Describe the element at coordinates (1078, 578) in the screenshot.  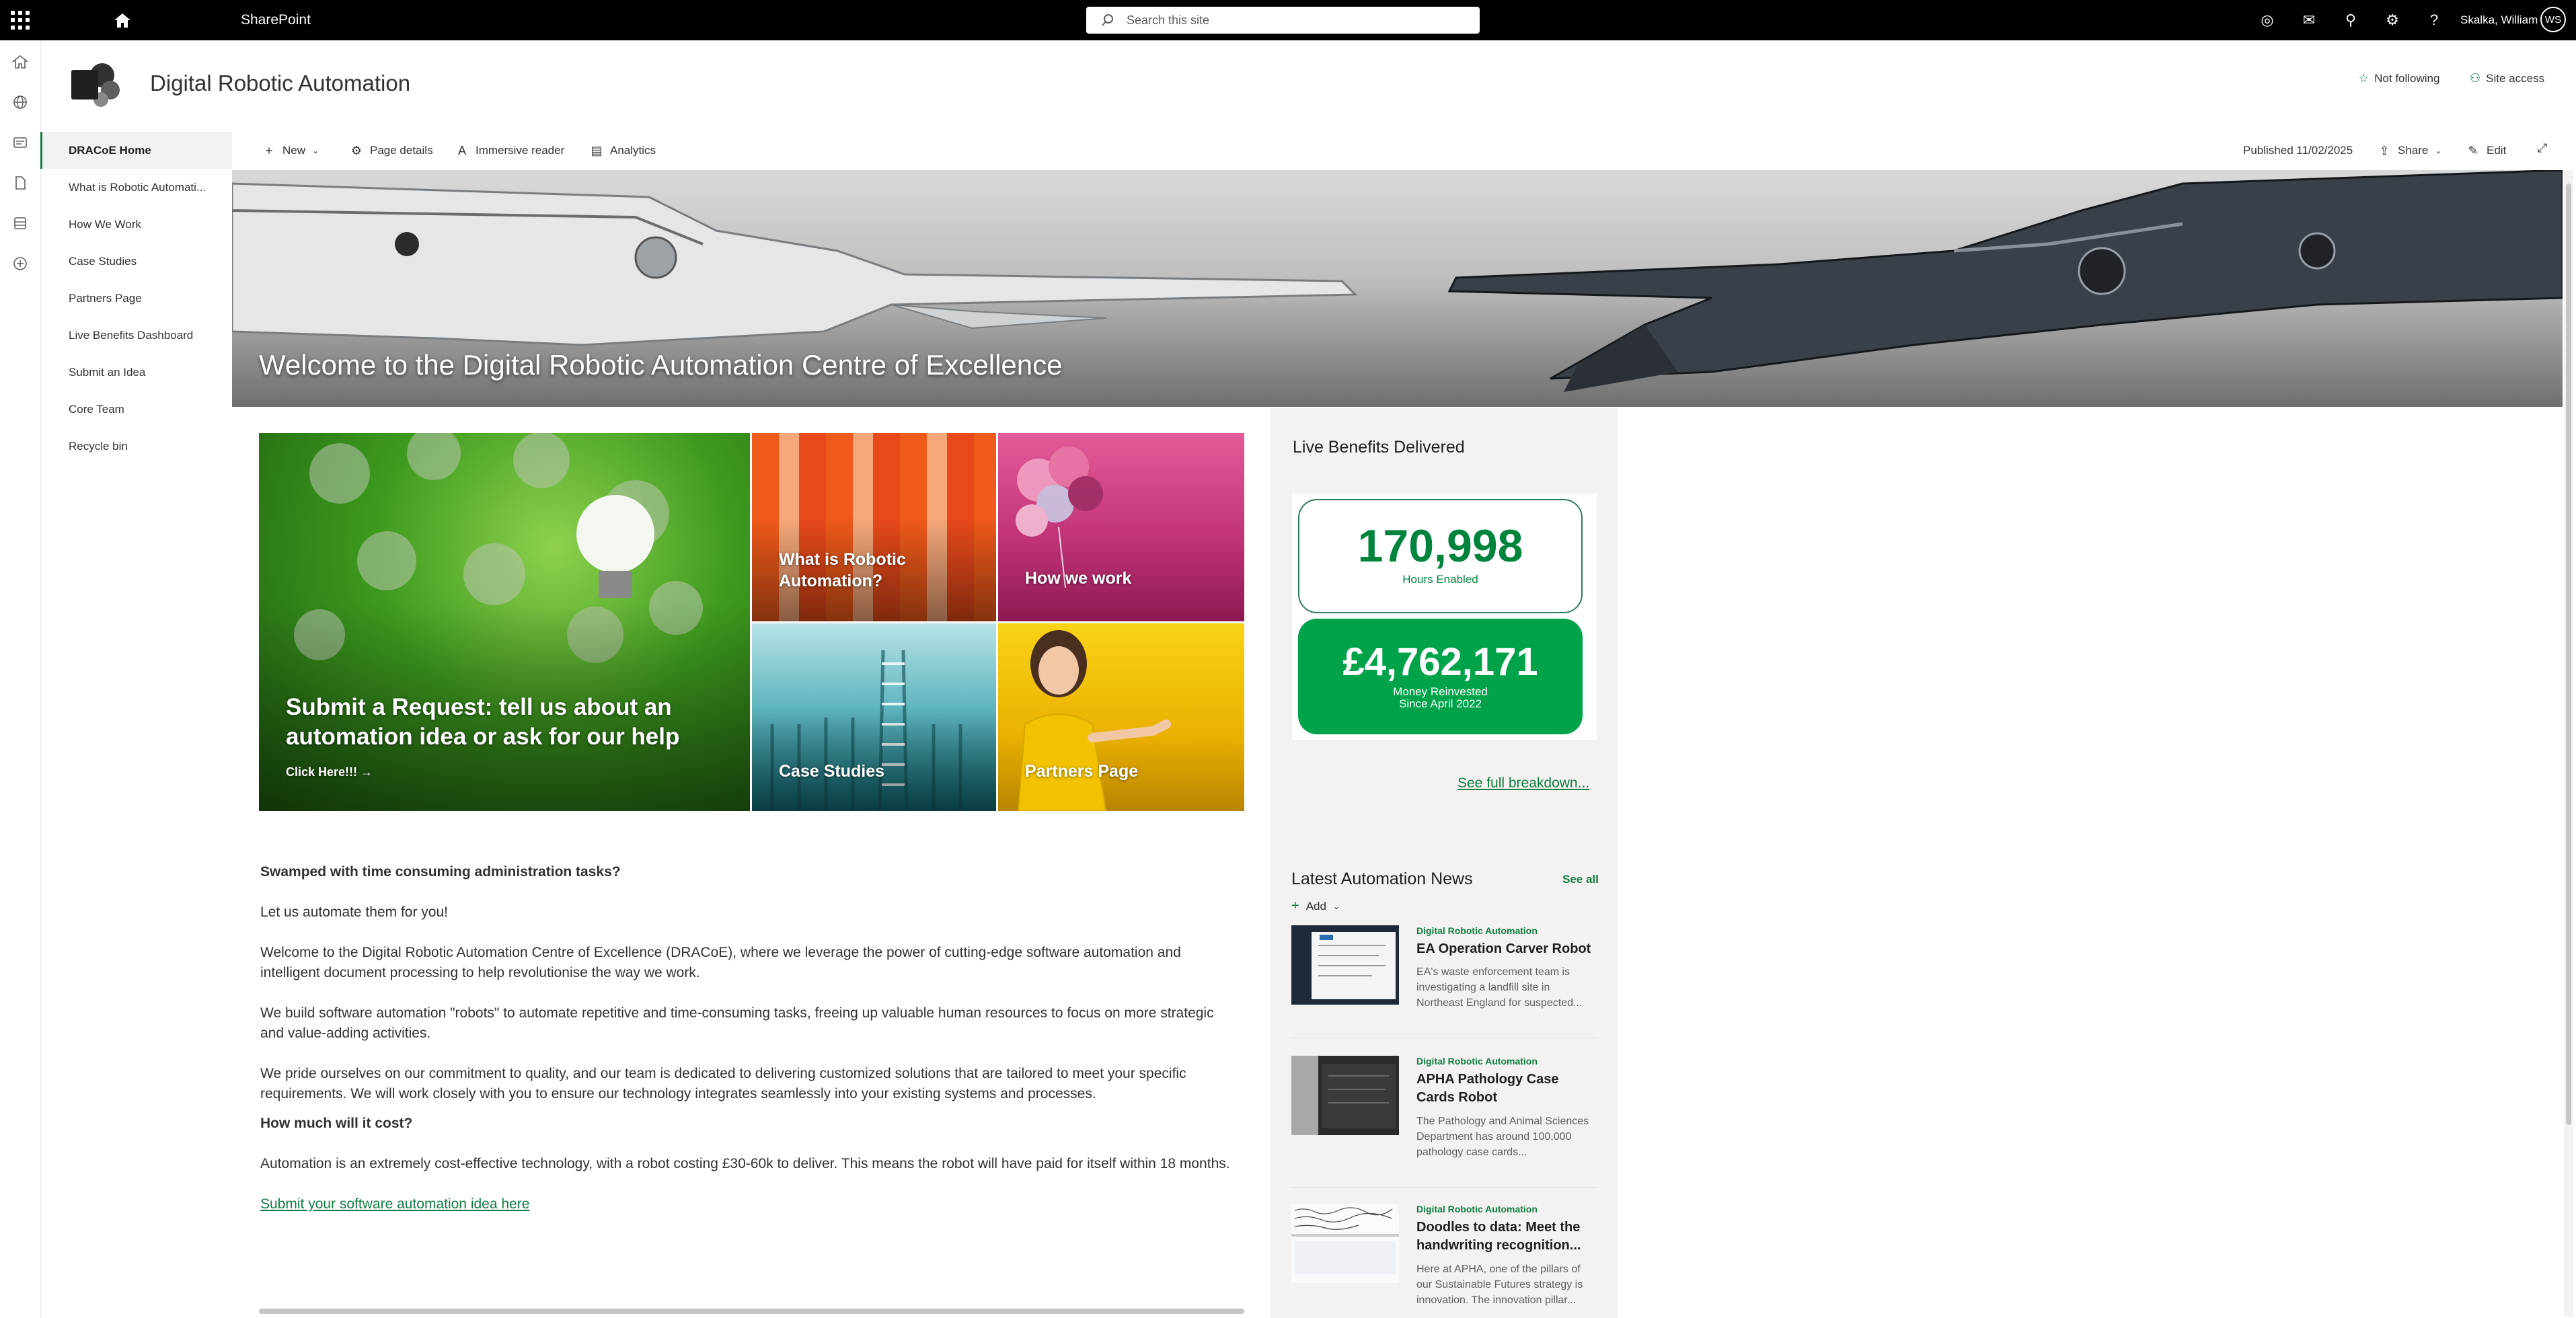
I see `tile-how-title: How we work` at that location.